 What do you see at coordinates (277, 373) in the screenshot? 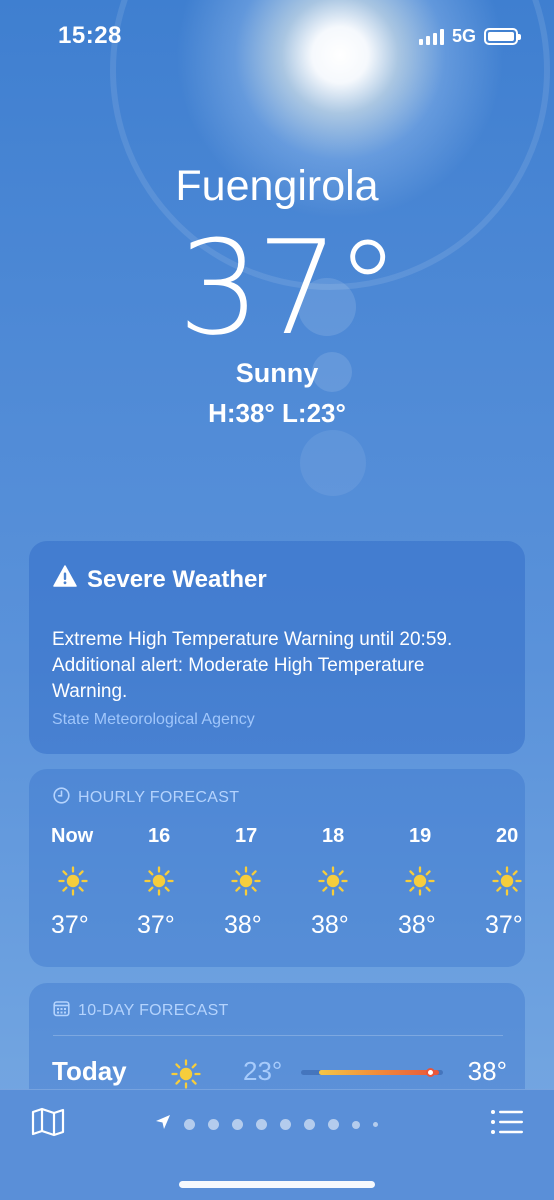
I see `current-condition: Sunny` at bounding box center [277, 373].